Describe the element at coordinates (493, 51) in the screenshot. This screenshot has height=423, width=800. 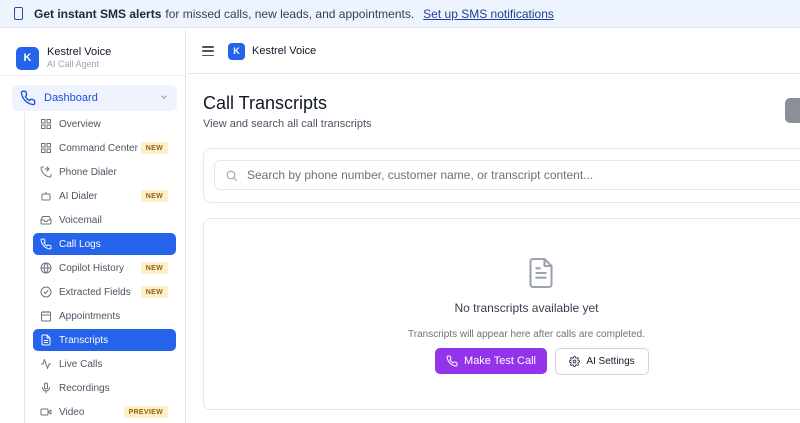
I see `top-header: K Kestrel Voice` at that location.